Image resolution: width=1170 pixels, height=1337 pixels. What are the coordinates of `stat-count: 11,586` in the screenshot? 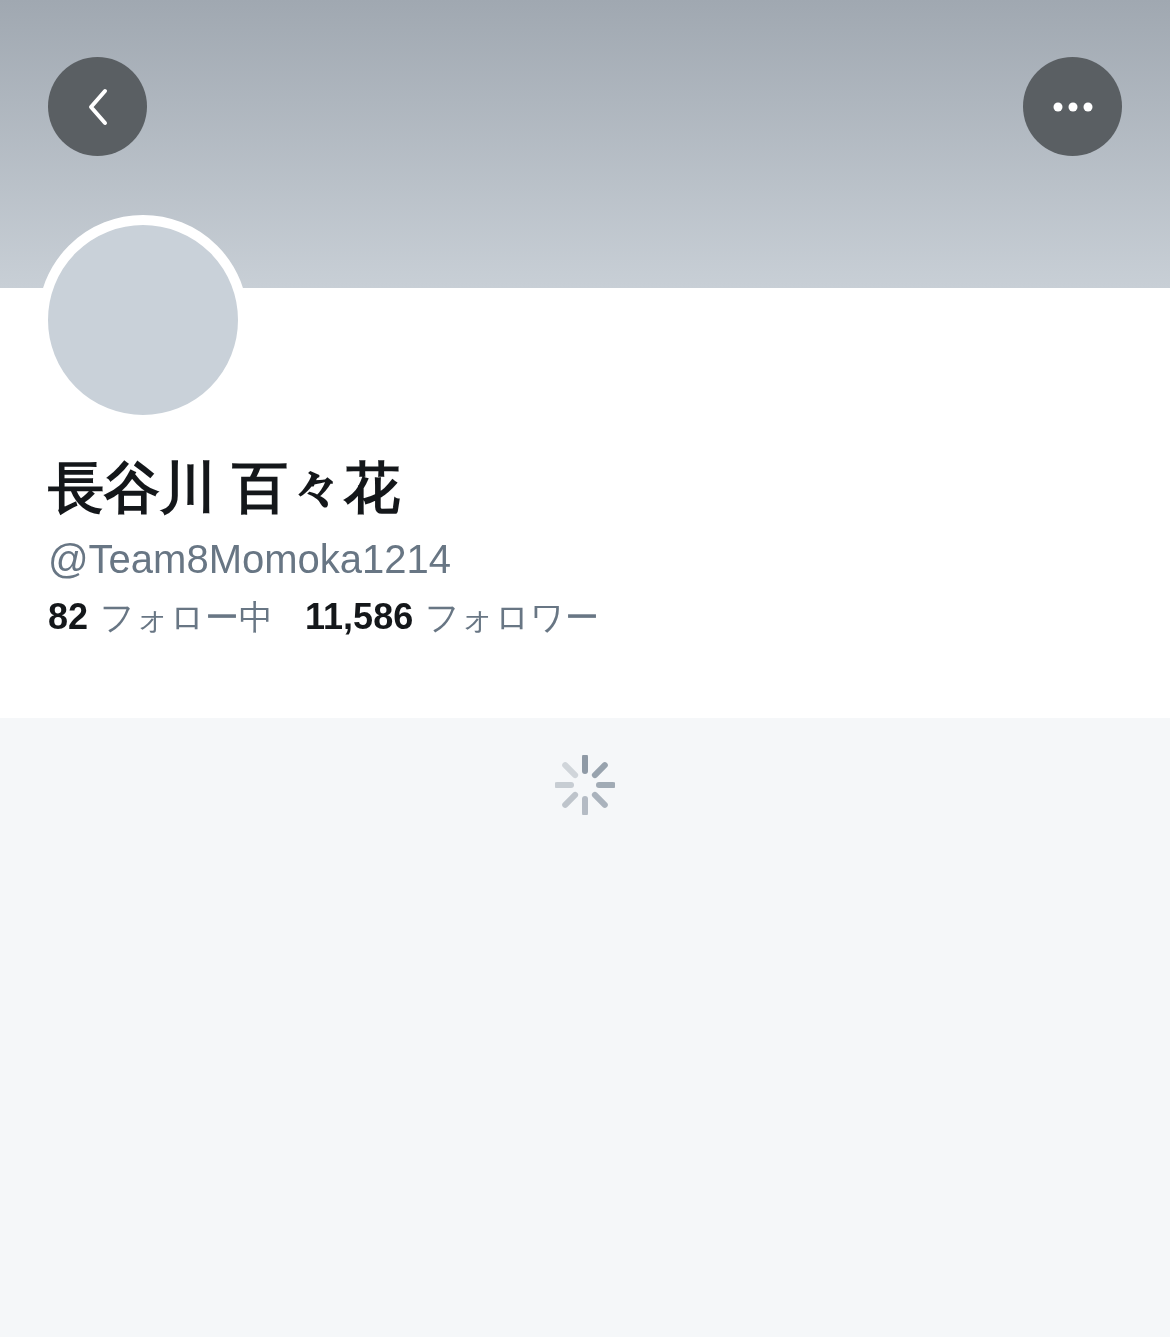 It's located at (359, 617).